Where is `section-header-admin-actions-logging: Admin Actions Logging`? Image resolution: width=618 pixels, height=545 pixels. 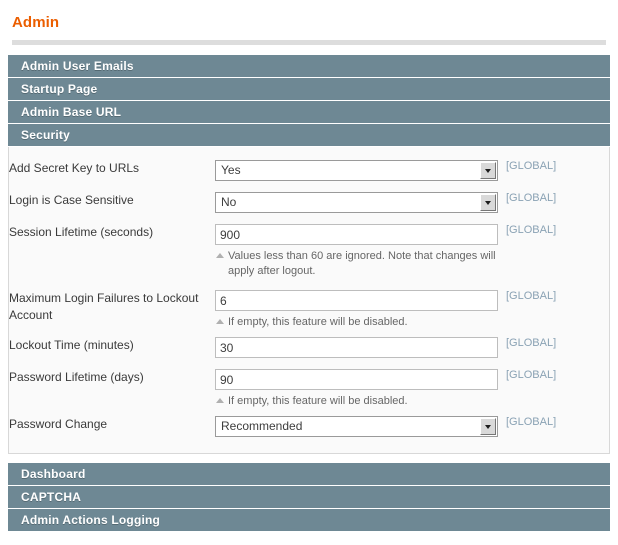
section-header-admin-actions-logging: Admin Actions Logging is located at coordinates (309, 520).